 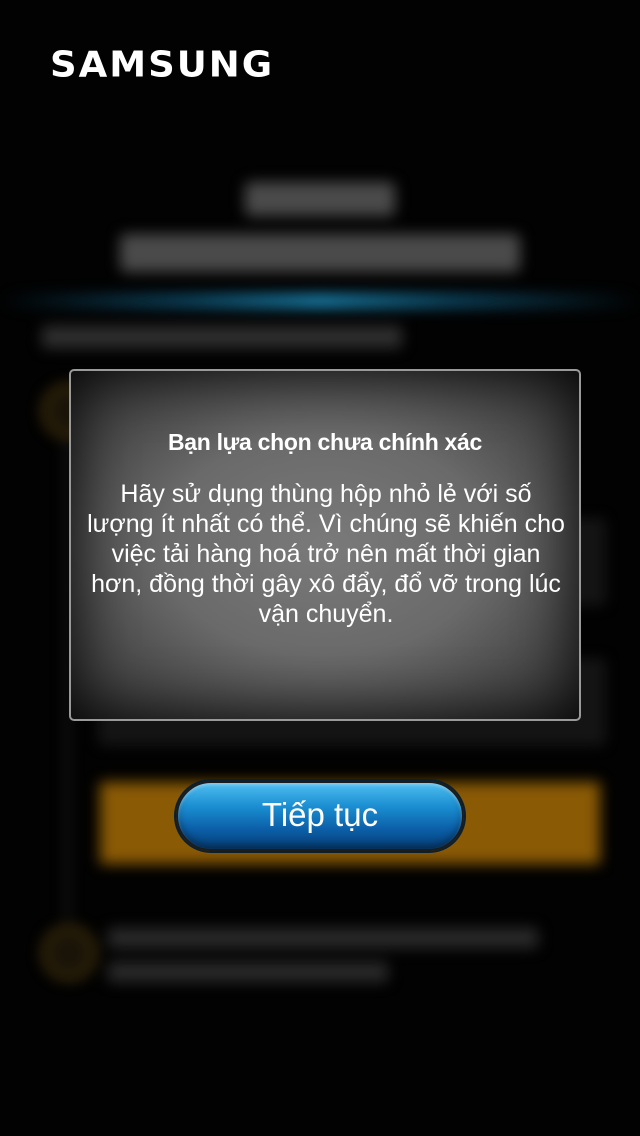 What do you see at coordinates (325, 442) in the screenshot?
I see `dialog-title: Bạn lựa chọn chưa chính xác` at bounding box center [325, 442].